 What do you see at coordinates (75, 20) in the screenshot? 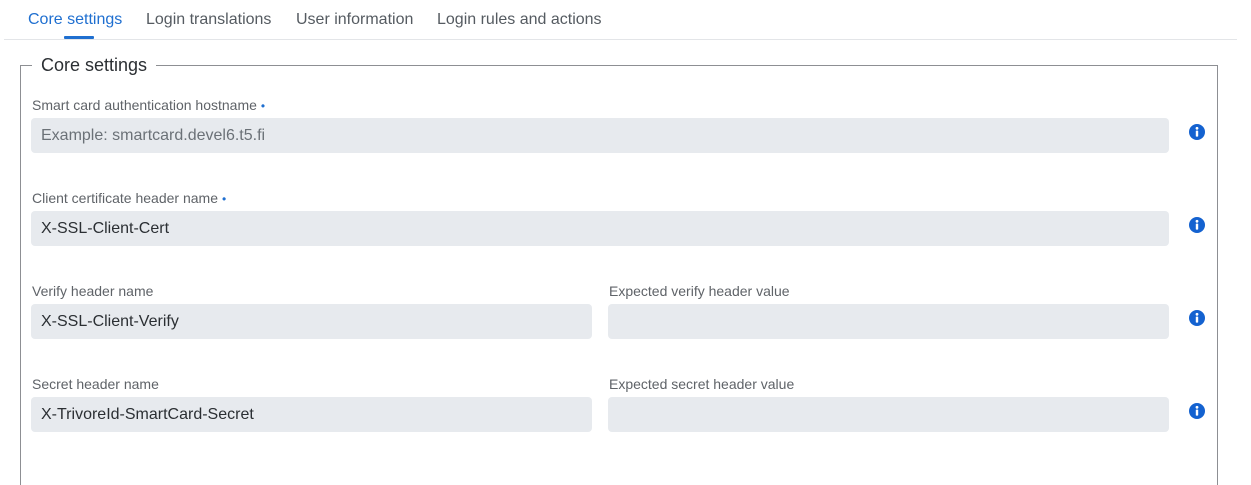
I see `tab-core-settings: Core settings` at bounding box center [75, 20].